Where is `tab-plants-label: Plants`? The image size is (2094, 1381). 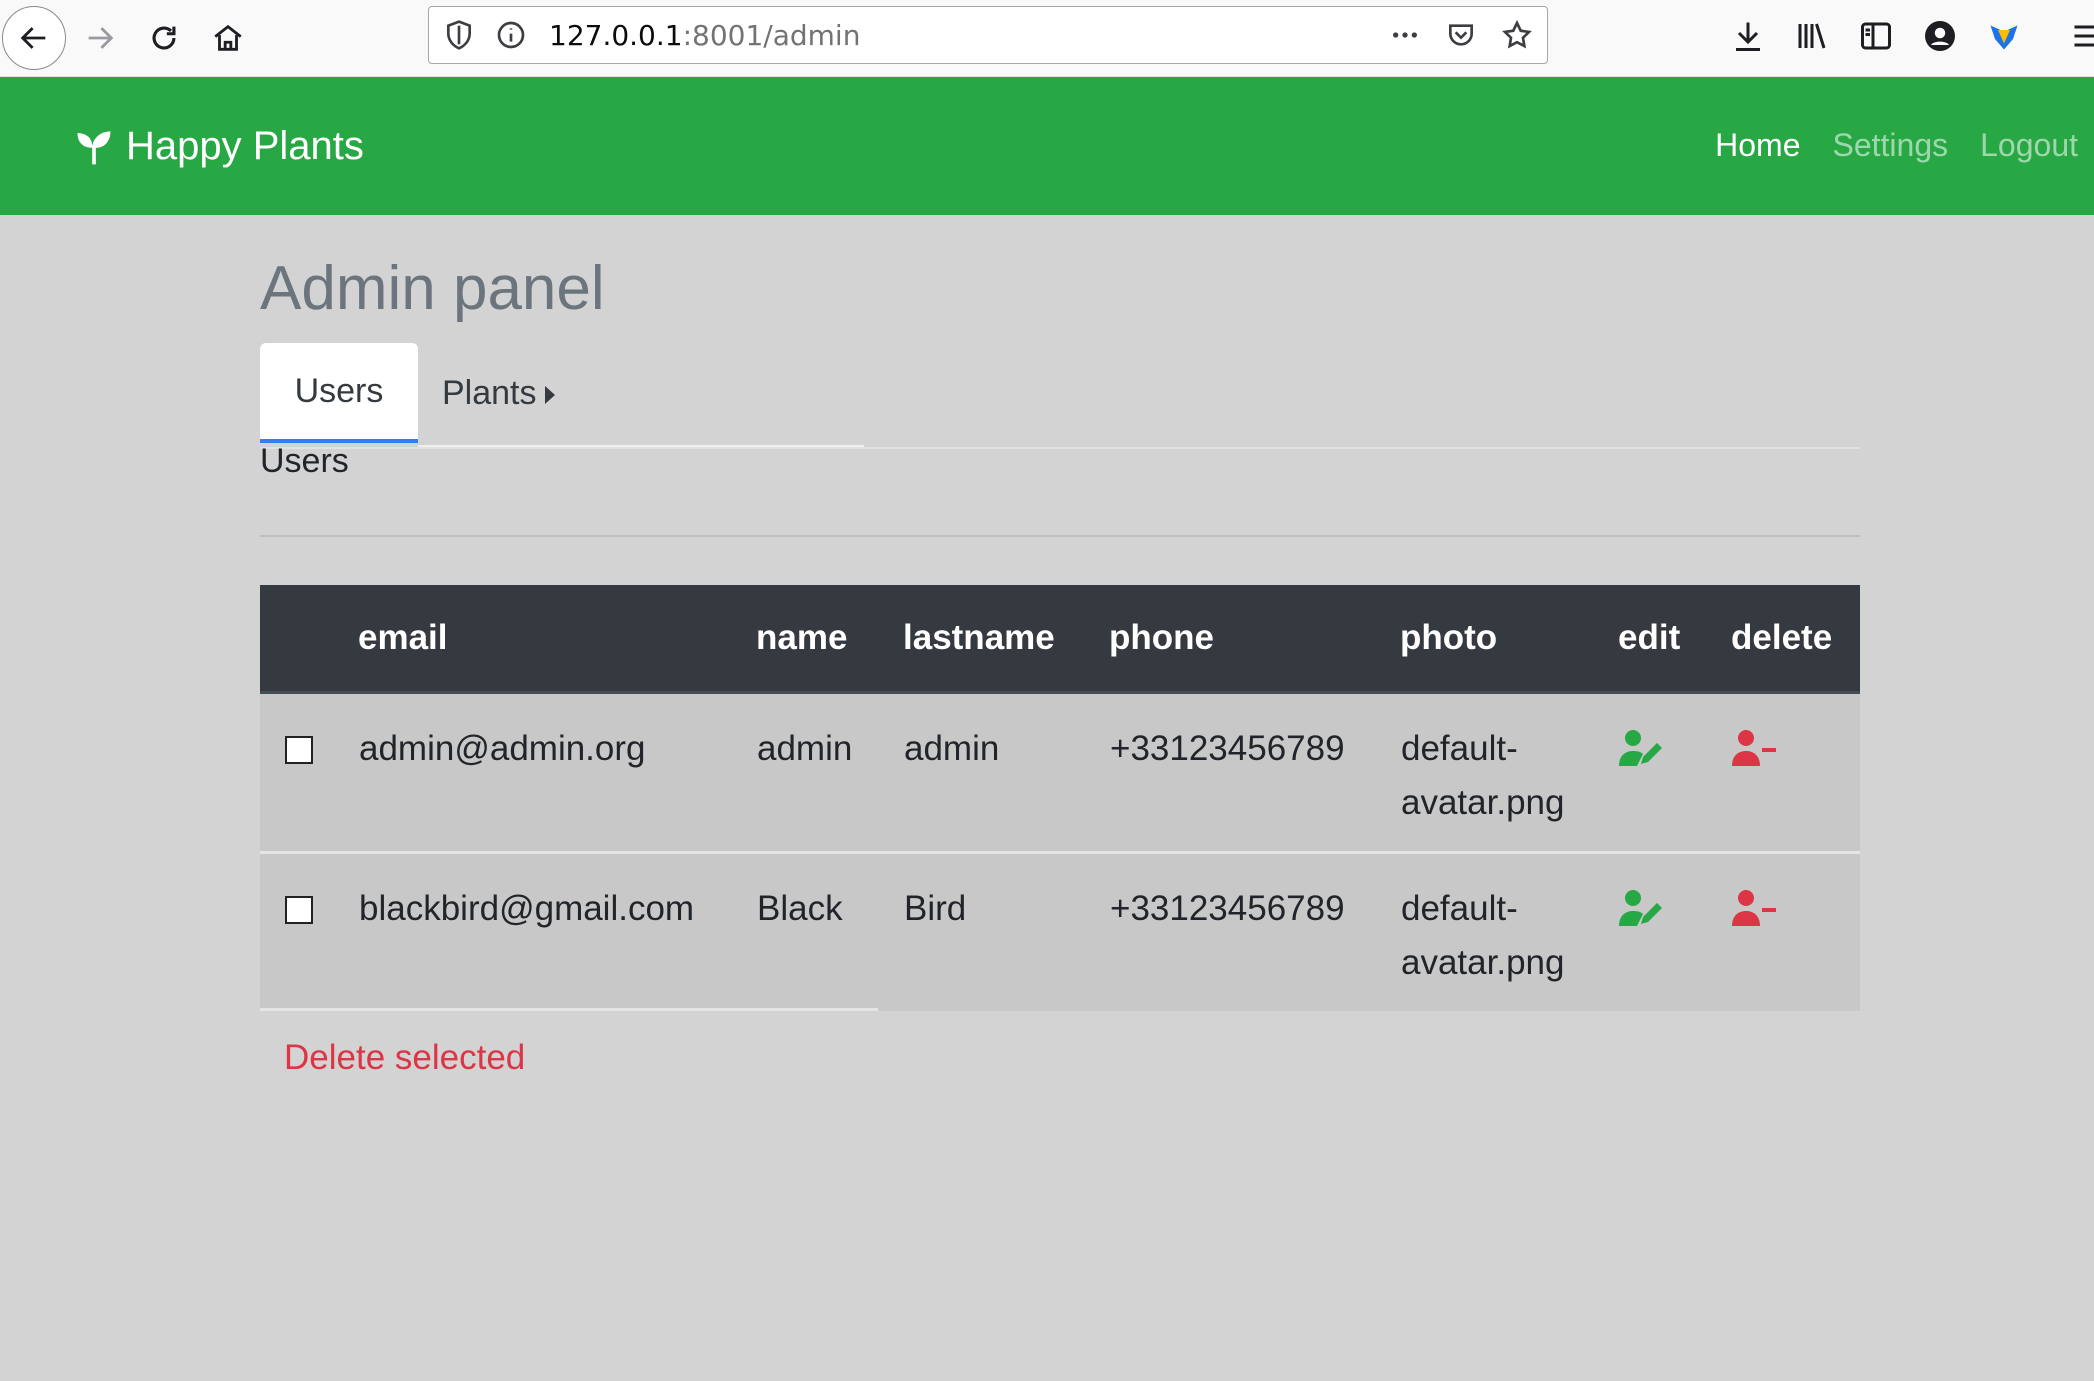 tab-plants-label: Plants is located at coordinates (489, 392).